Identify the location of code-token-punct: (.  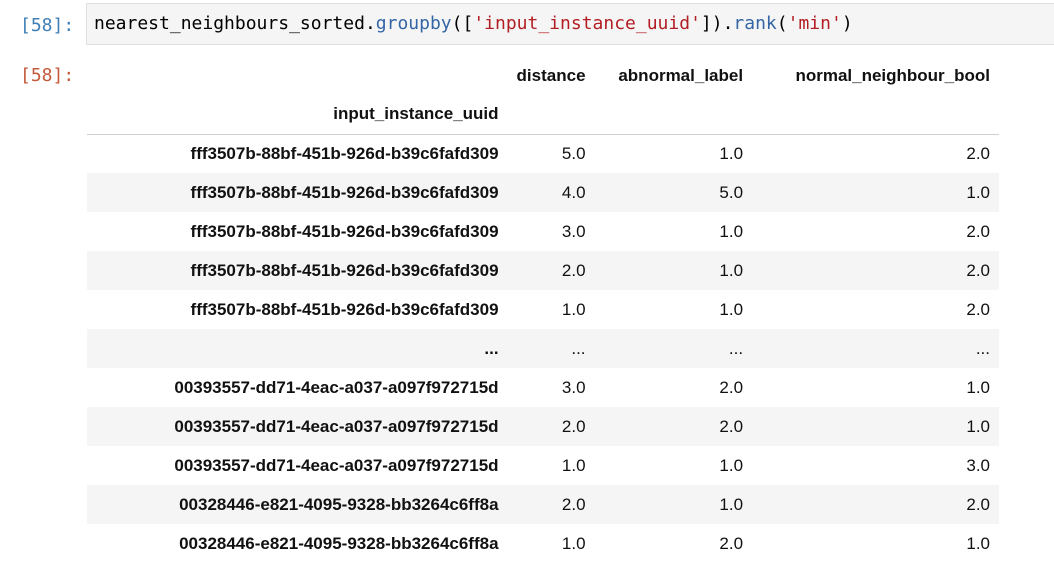
(782, 23).